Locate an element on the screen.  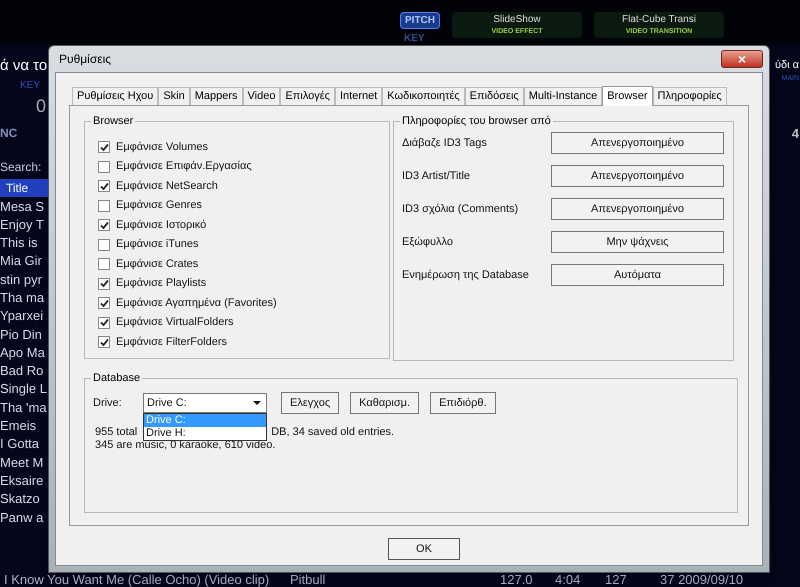
track-cell-text: 127 is located at coordinates (616, 580).